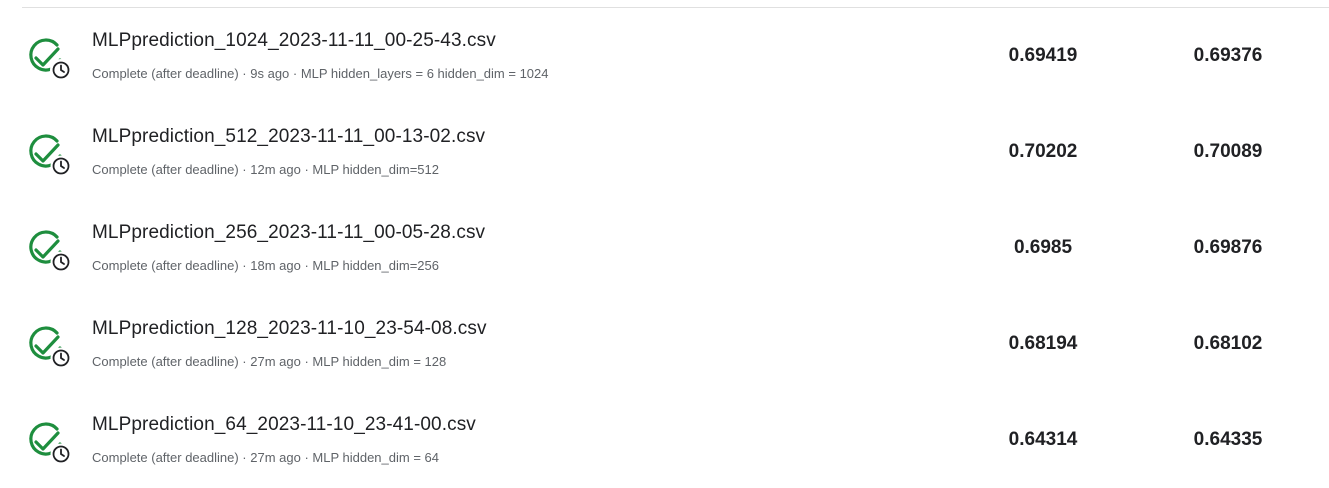  What do you see at coordinates (1228, 151) in the screenshot?
I see `public-score: 0.70089` at bounding box center [1228, 151].